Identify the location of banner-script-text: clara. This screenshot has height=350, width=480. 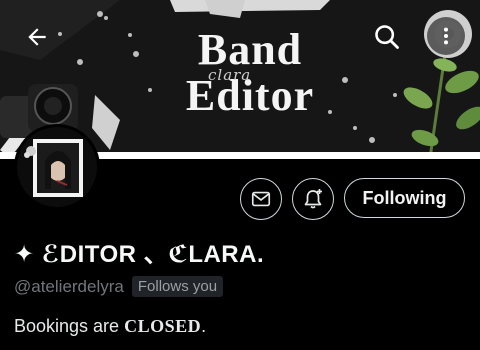
(230, 75).